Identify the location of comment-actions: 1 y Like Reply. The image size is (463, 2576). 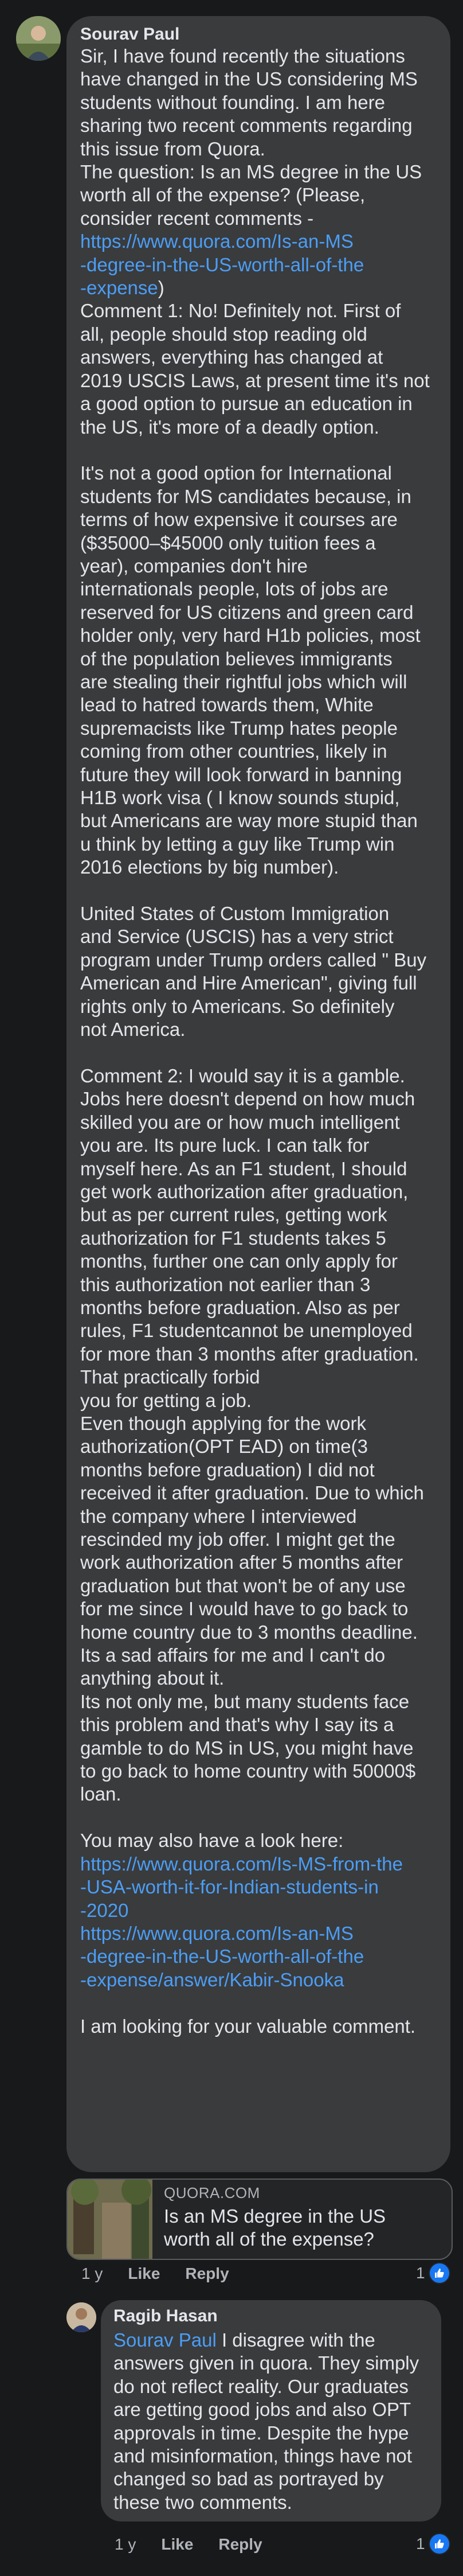
(155, 2274).